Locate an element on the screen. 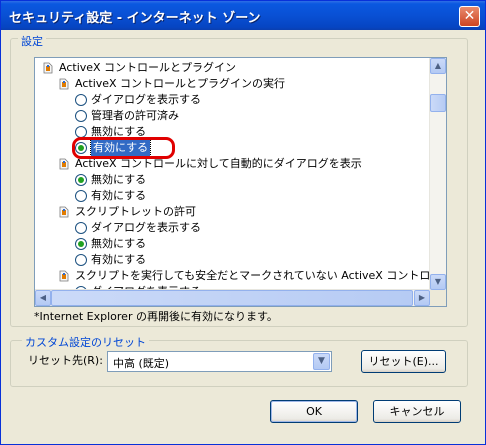  title-bar: セキュリティ設定 - インターネット ゾーン ✕ is located at coordinates (243, 15).